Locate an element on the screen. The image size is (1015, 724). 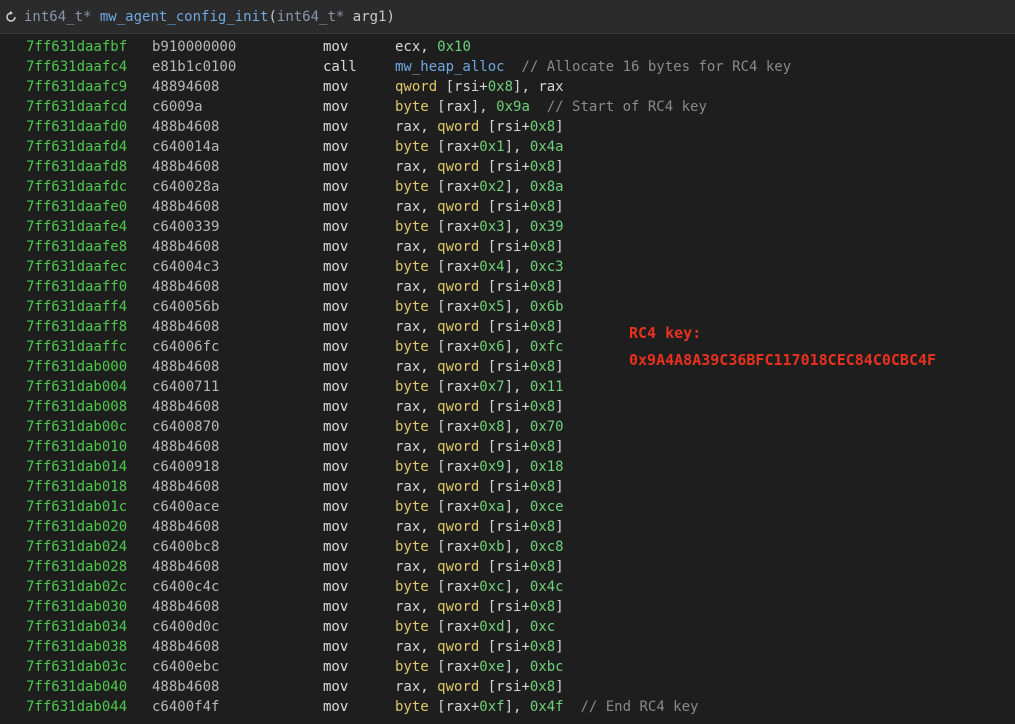
instruction-address: 7ff631daafe0 is located at coordinates (76, 207).